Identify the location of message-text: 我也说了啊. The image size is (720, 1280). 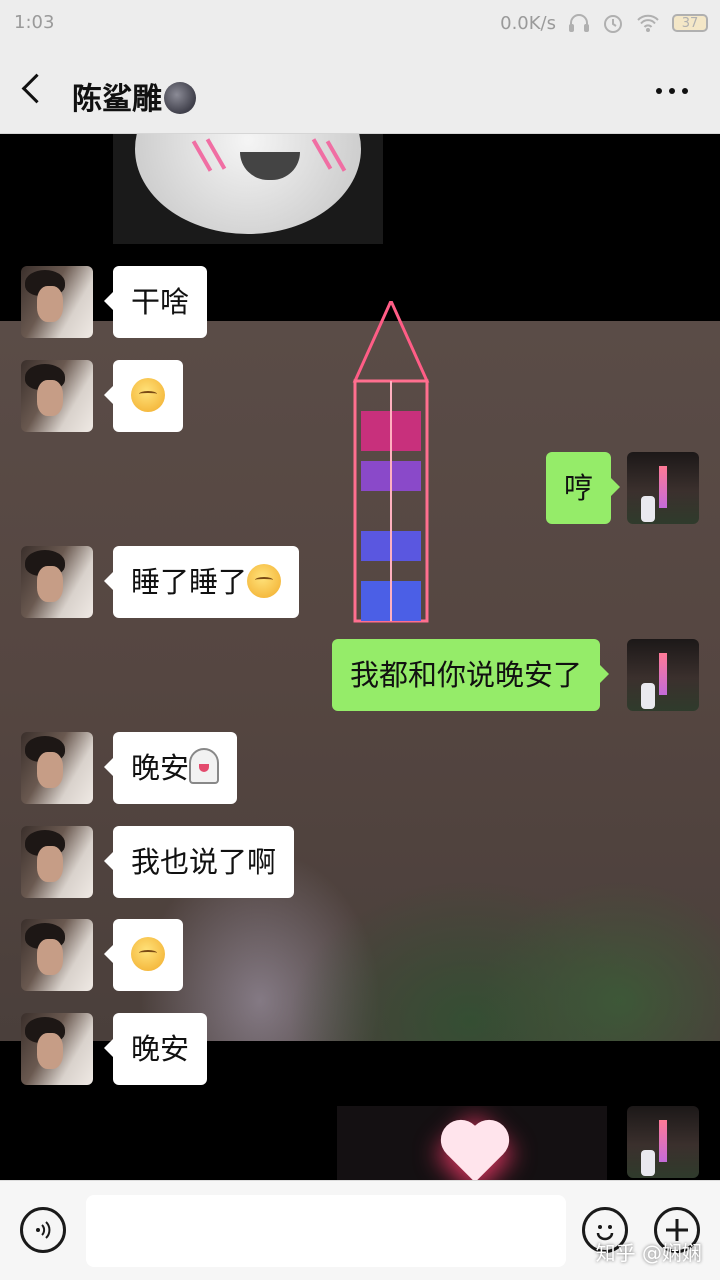
(204, 862).